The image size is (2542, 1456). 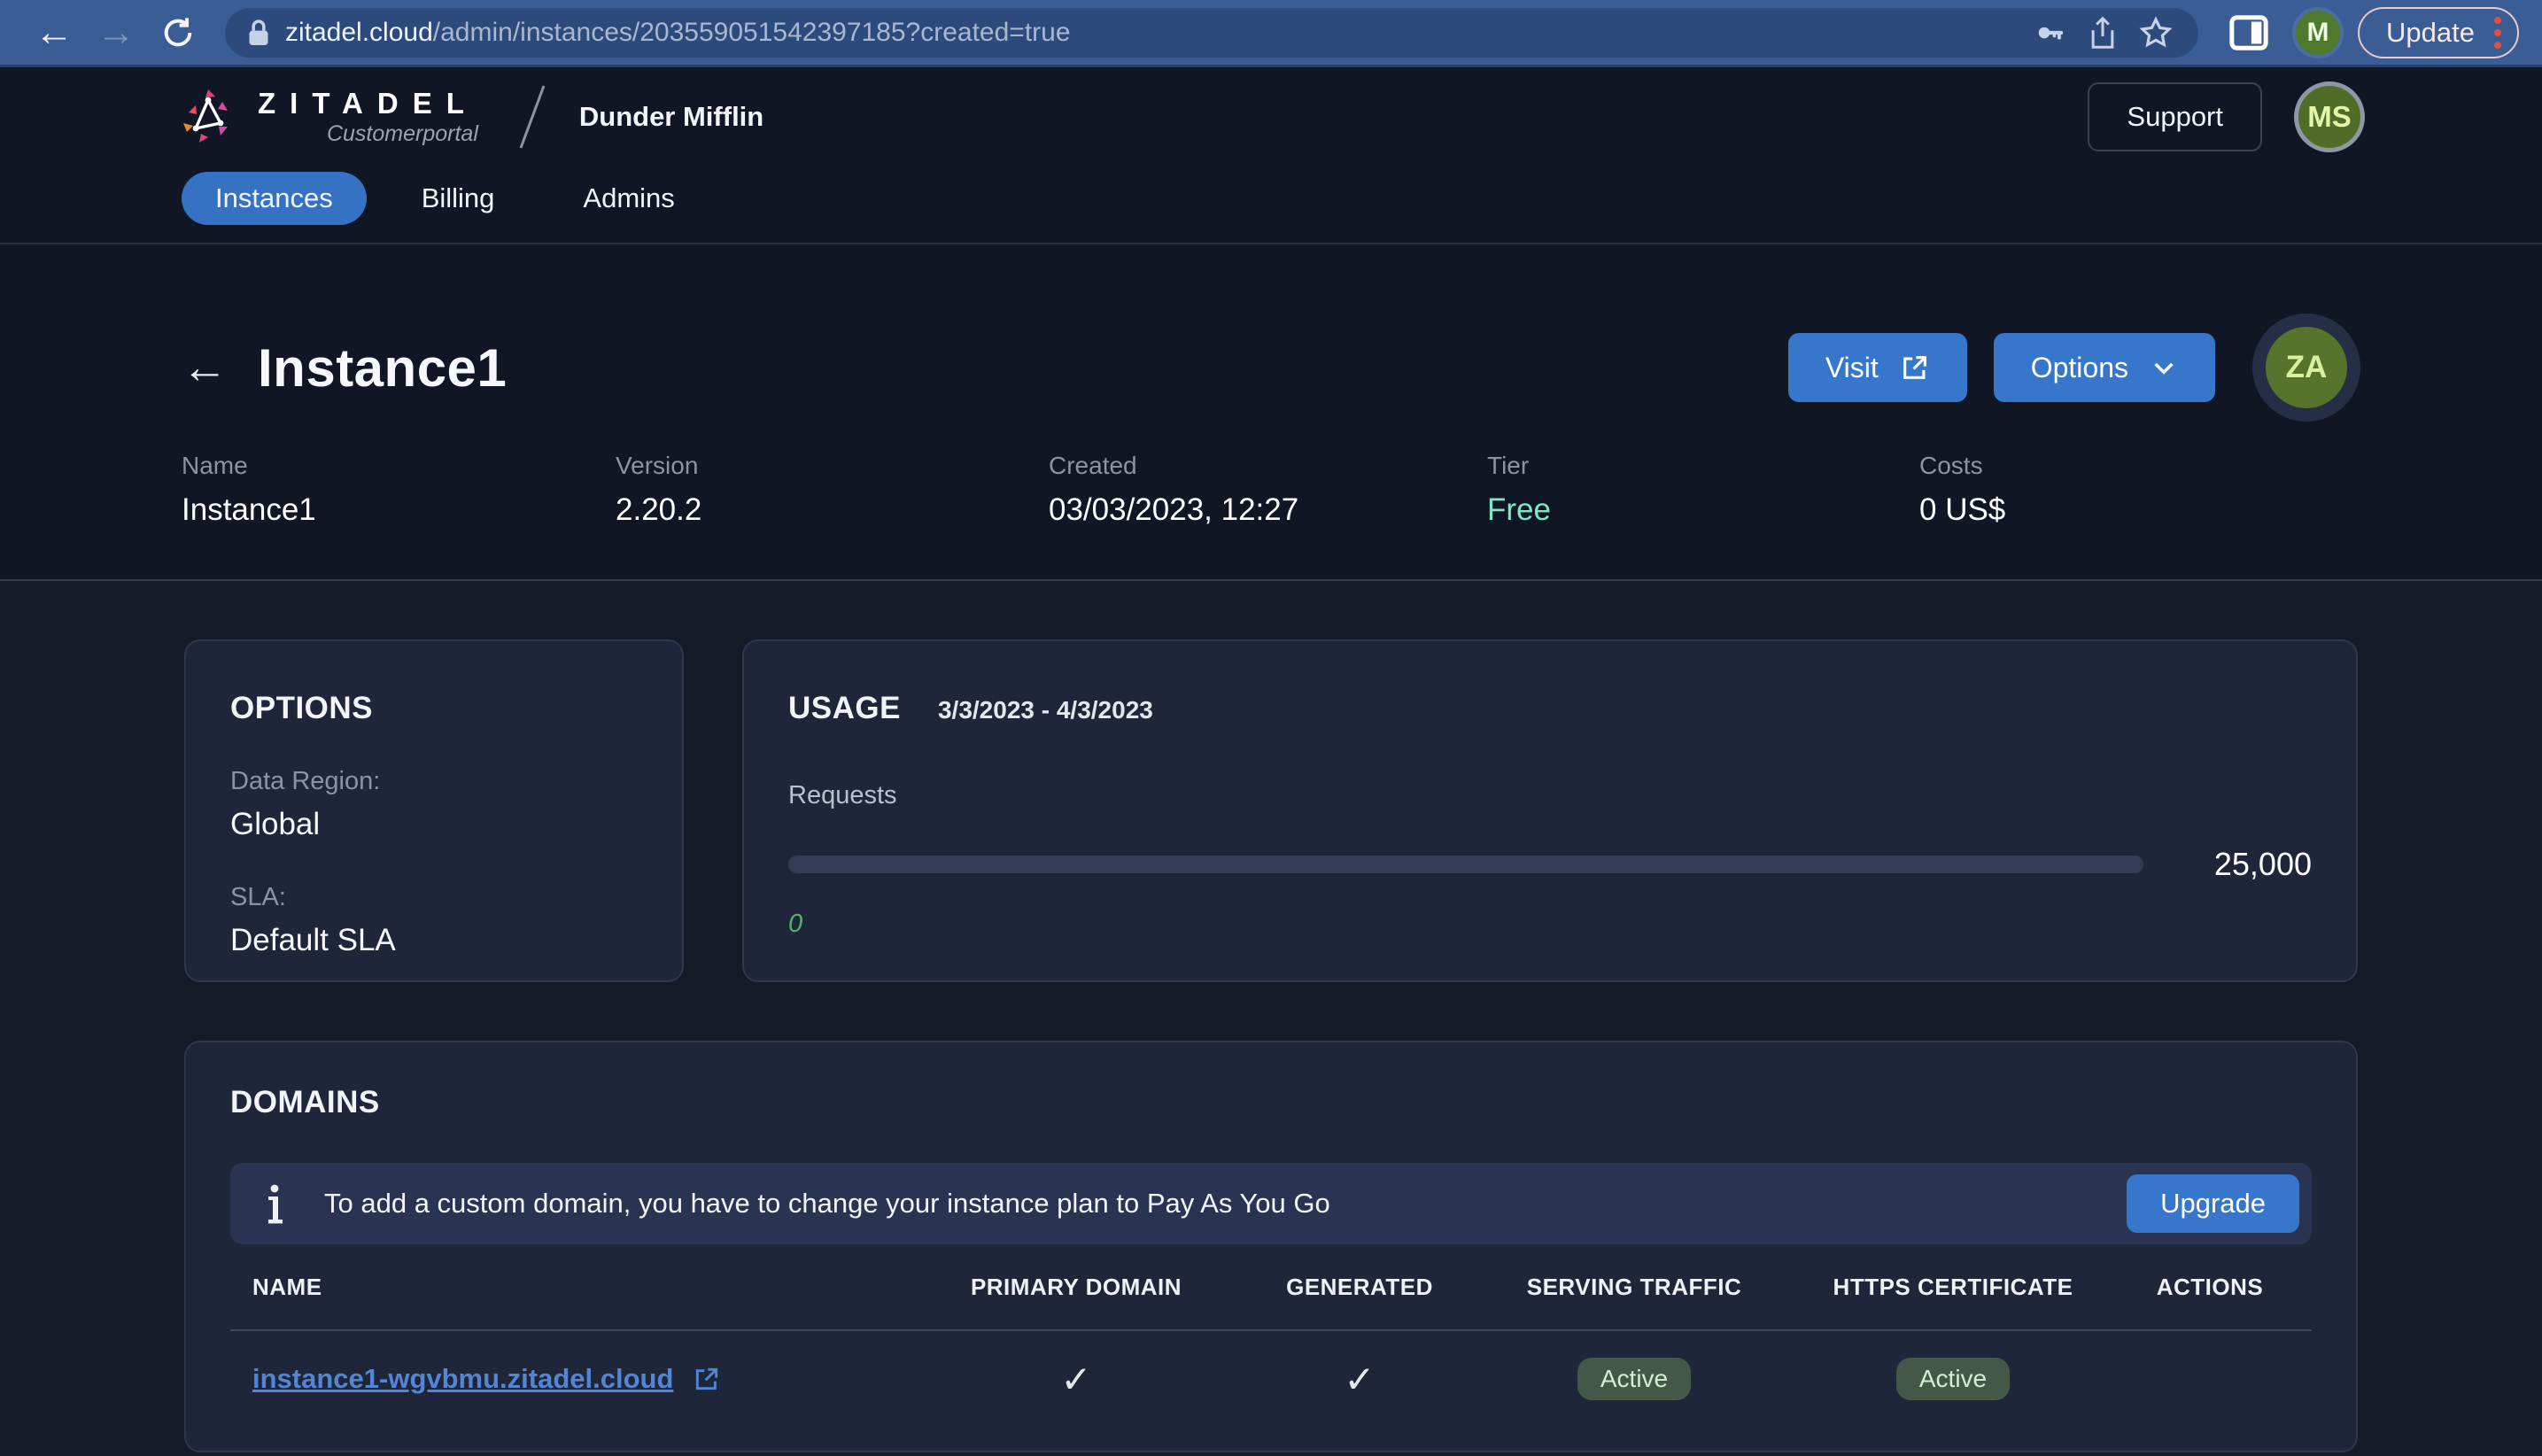 I want to click on browser-update-button: Update, so click(x=2438, y=32).